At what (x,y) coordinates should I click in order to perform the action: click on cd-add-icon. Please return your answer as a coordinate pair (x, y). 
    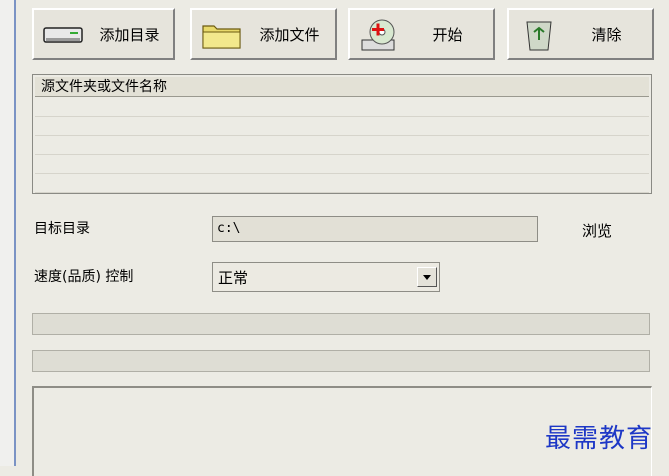
    Looking at the image, I should click on (380, 35).